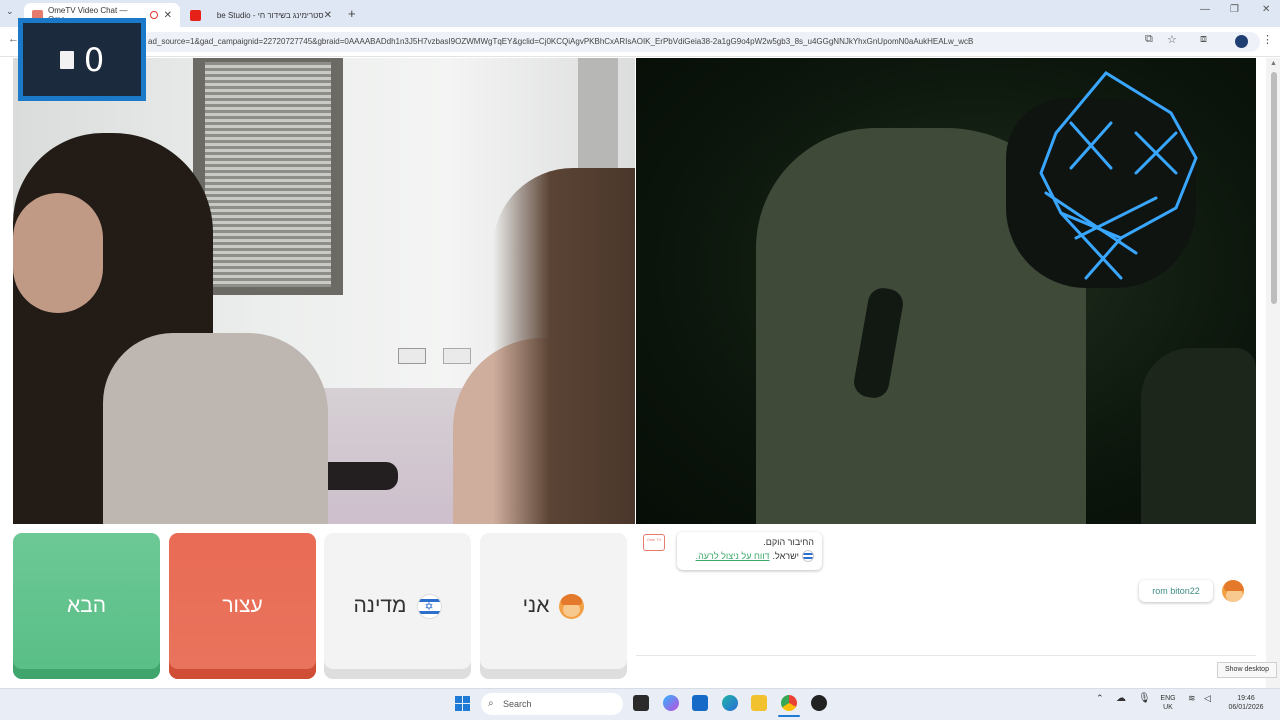 The image size is (1280, 720). Describe the element at coordinates (1246, 698) in the screenshot. I see `time: 19:46` at that location.